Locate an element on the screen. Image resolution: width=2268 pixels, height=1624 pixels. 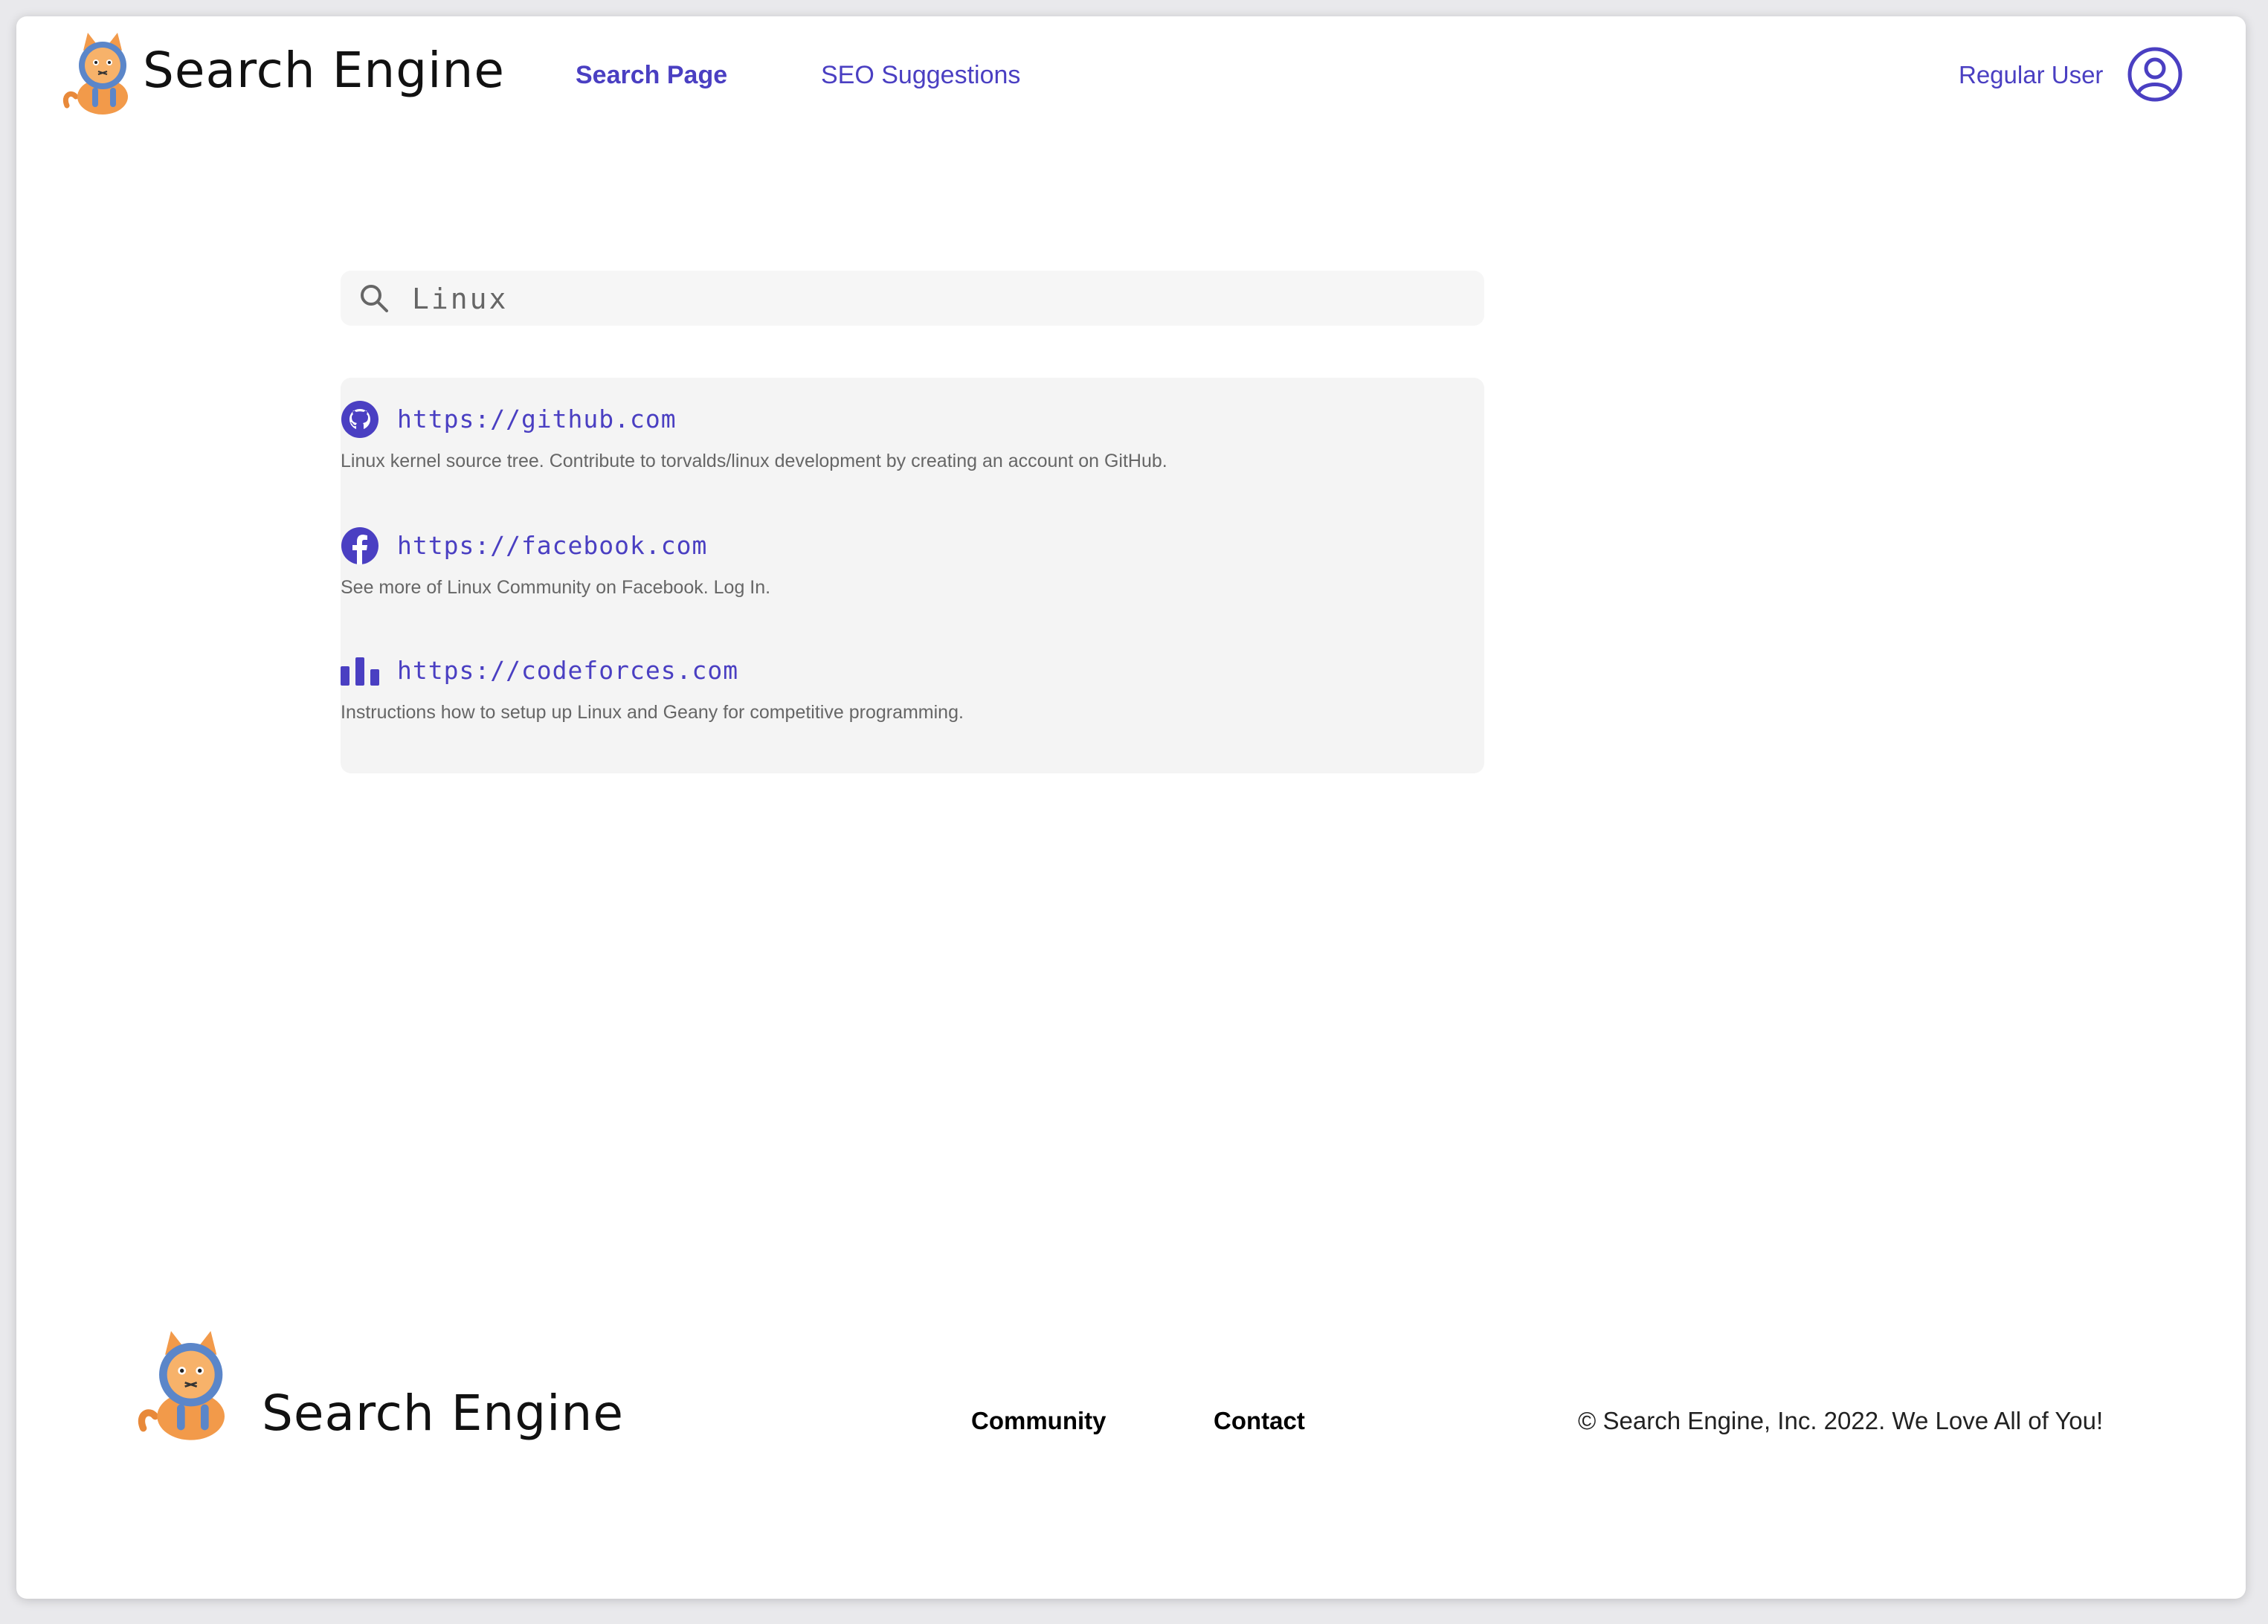
search-input is located at coordinates (932, 299).